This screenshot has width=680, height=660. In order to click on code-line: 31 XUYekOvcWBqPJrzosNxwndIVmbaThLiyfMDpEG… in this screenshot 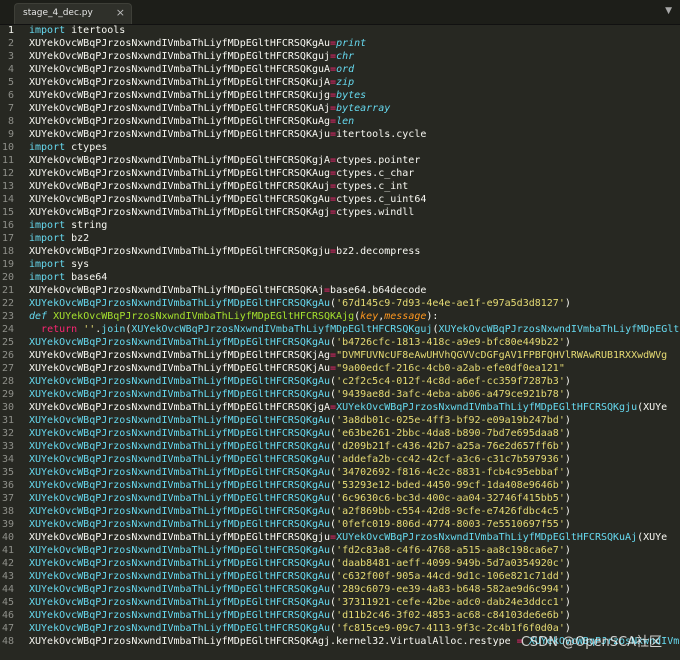, I will do `click(340, 420)`.